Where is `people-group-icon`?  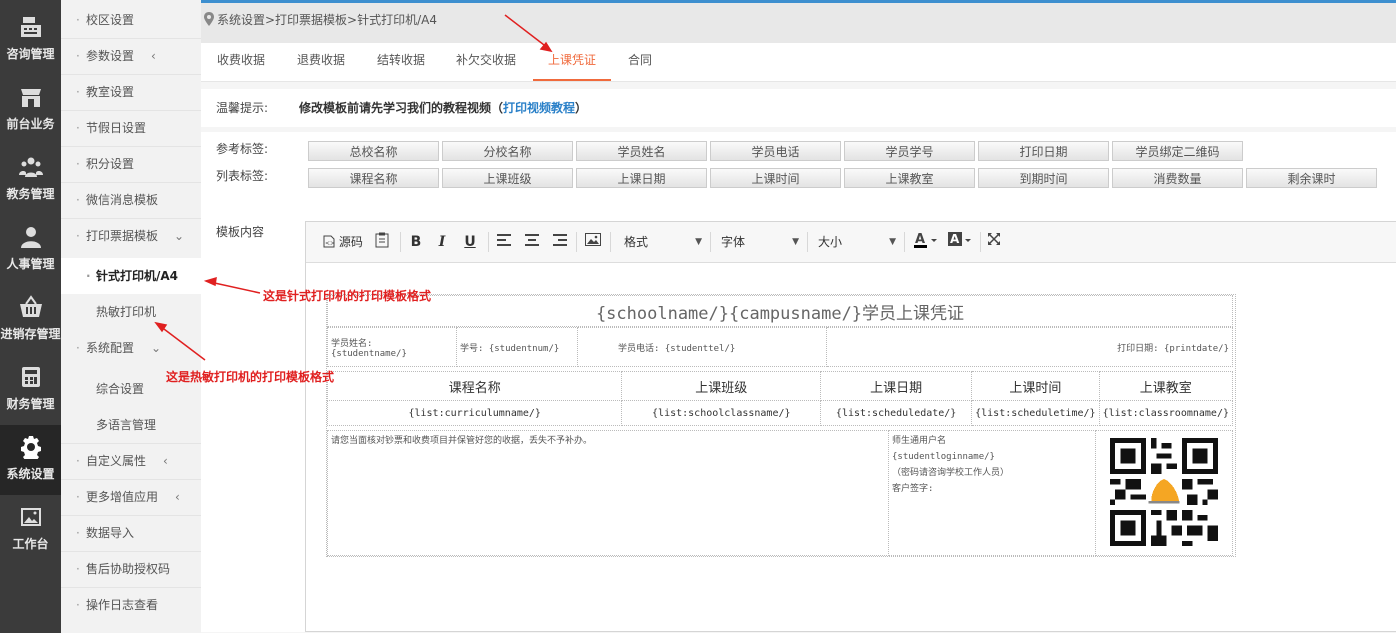 people-group-icon is located at coordinates (31, 167).